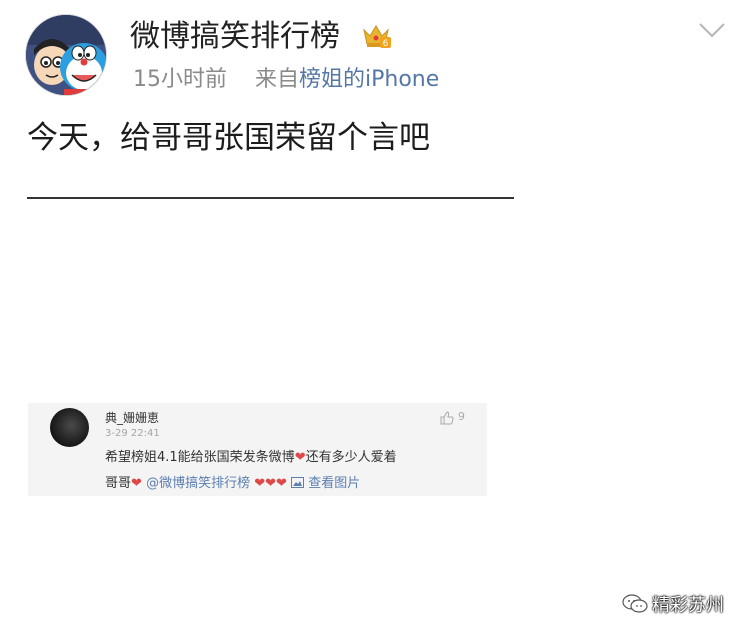 This screenshot has height=637, width=750. I want to click on text-underline-divider, so click(270, 198).